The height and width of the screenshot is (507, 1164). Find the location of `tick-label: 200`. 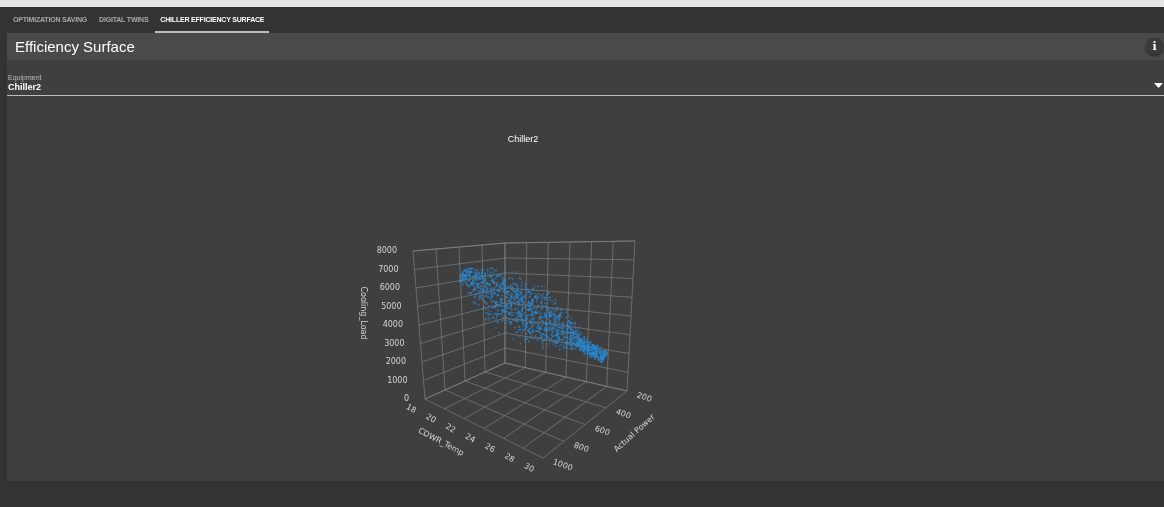

tick-label: 200 is located at coordinates (644, 397).